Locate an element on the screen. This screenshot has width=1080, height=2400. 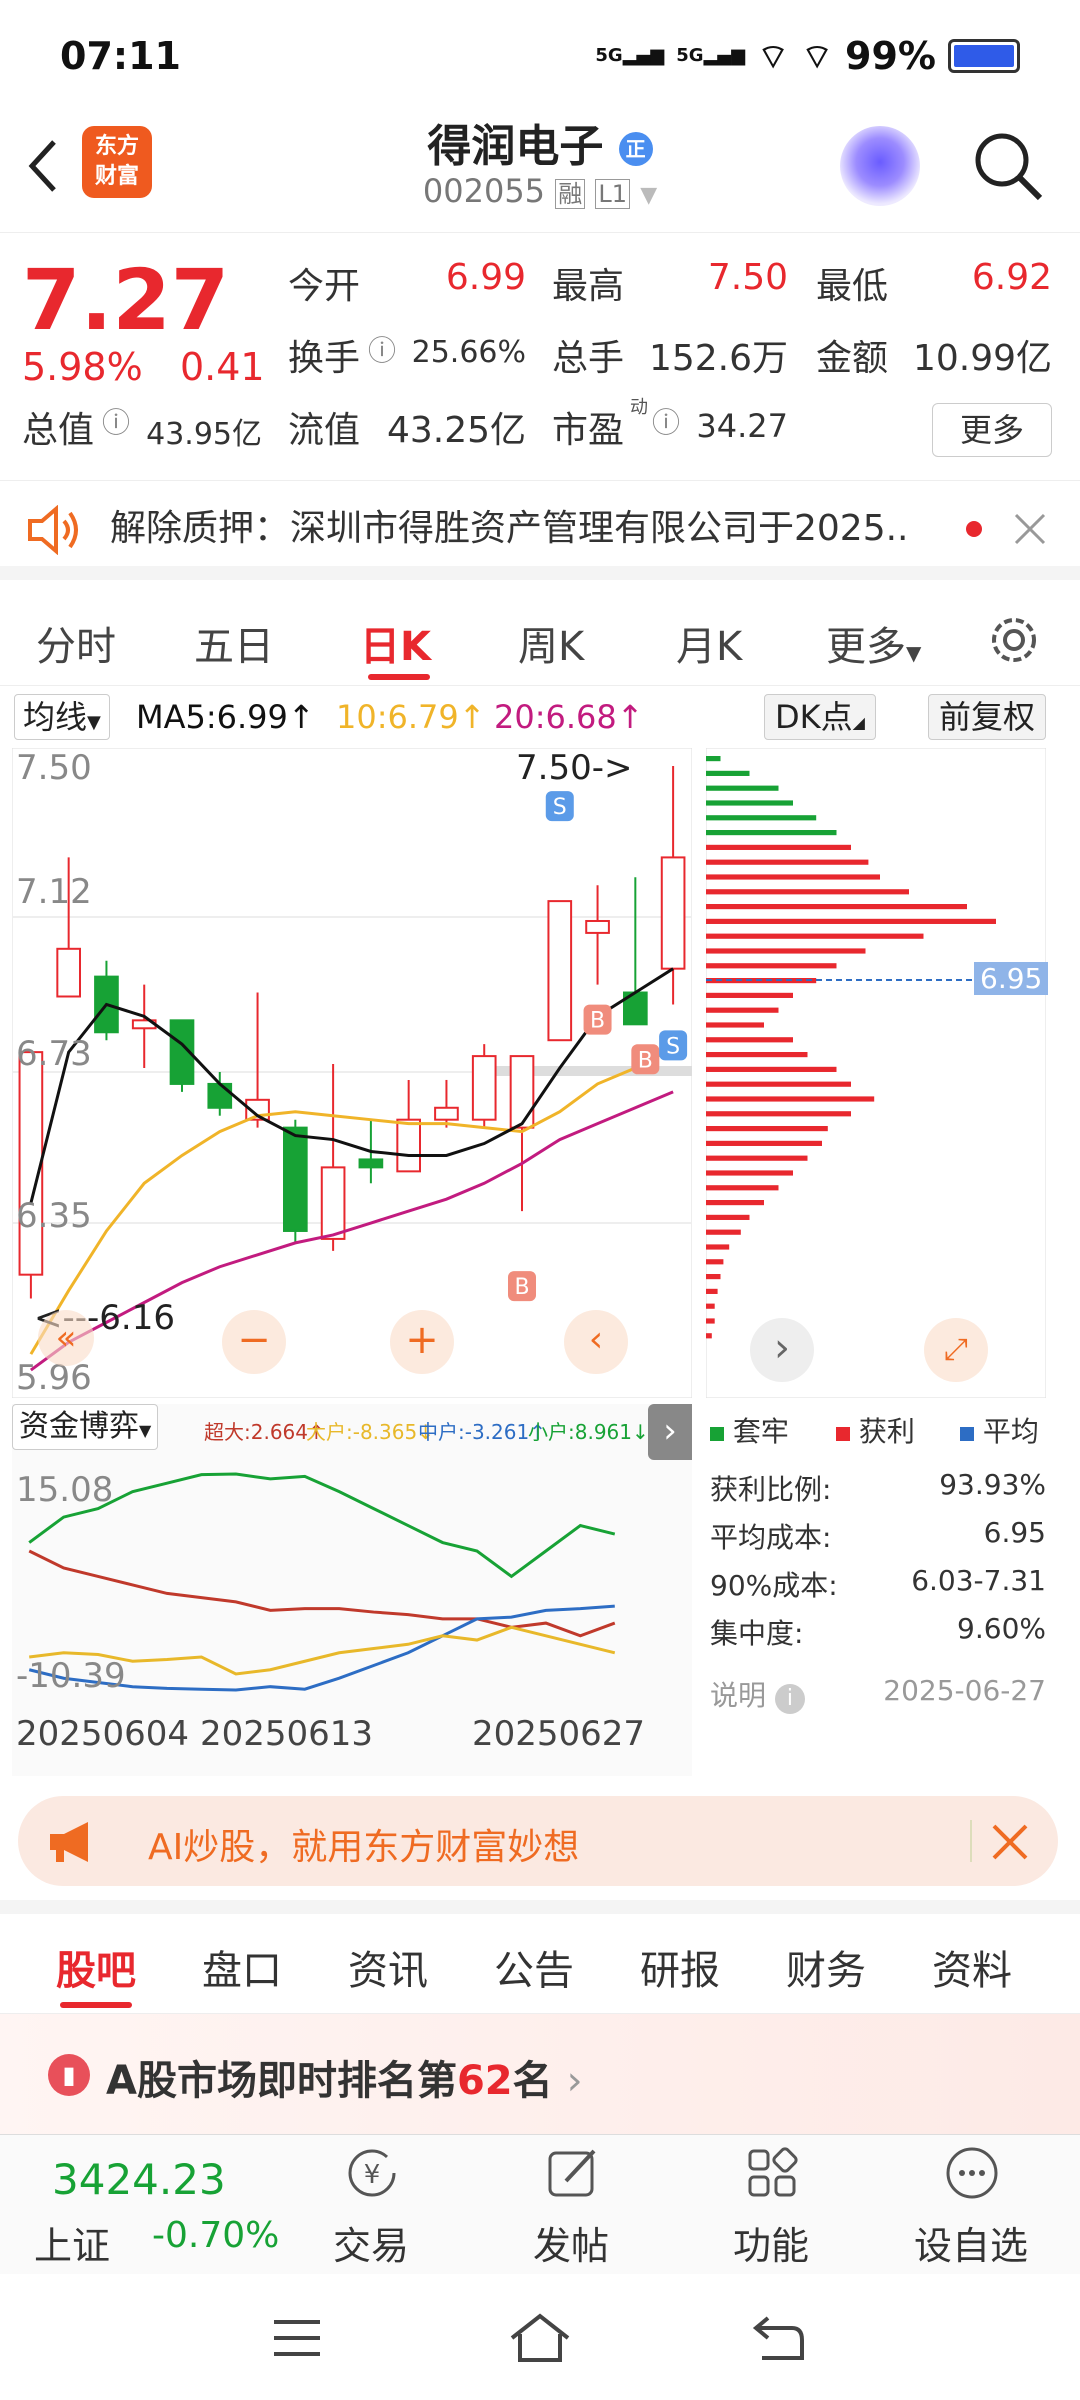
note-link: 说明 i is located at coordinates (757, 1694).